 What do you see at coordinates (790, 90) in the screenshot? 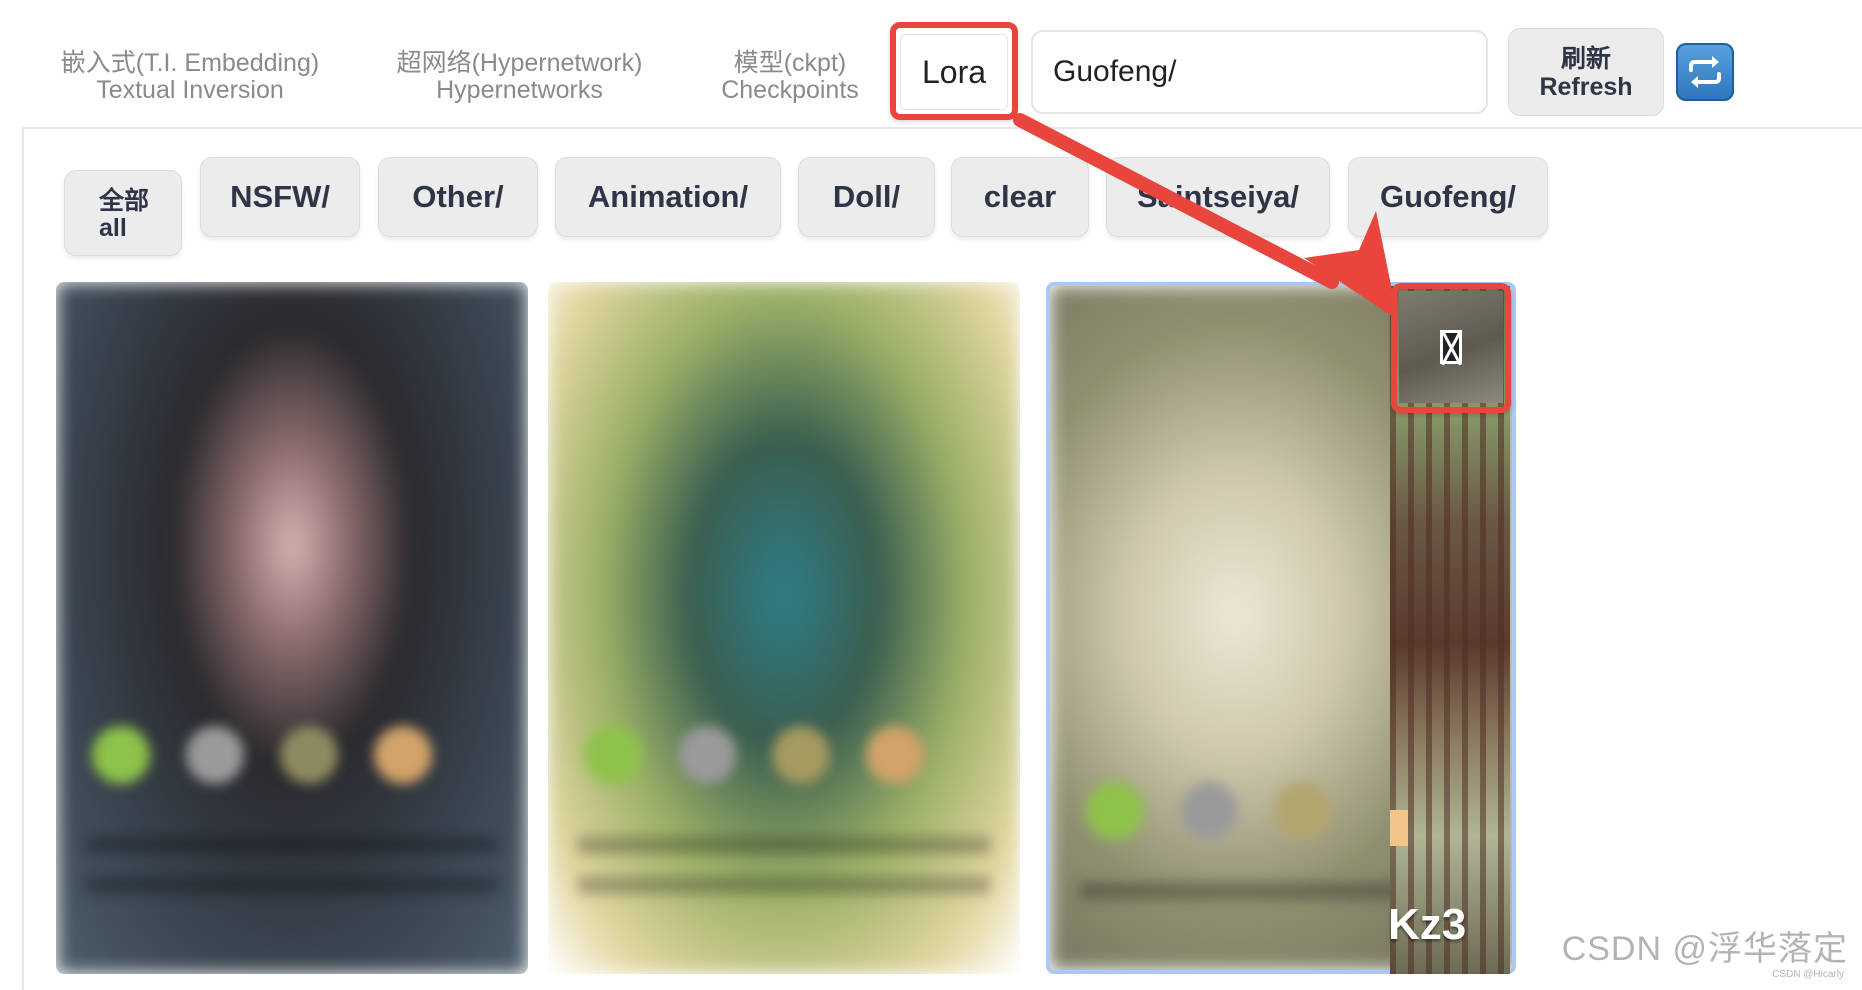
I see `tab-label-en: Checkpoints` at bounding box center [790, 90].